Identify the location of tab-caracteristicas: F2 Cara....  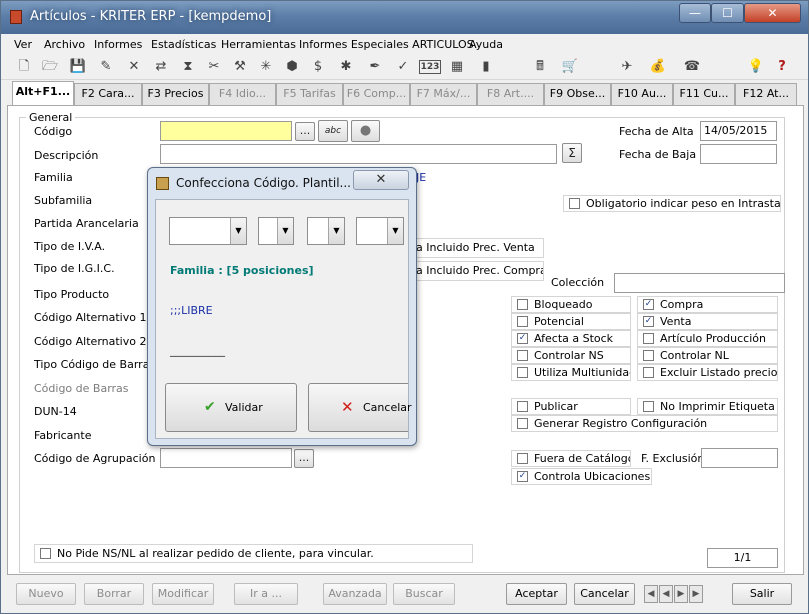
(108, 94).